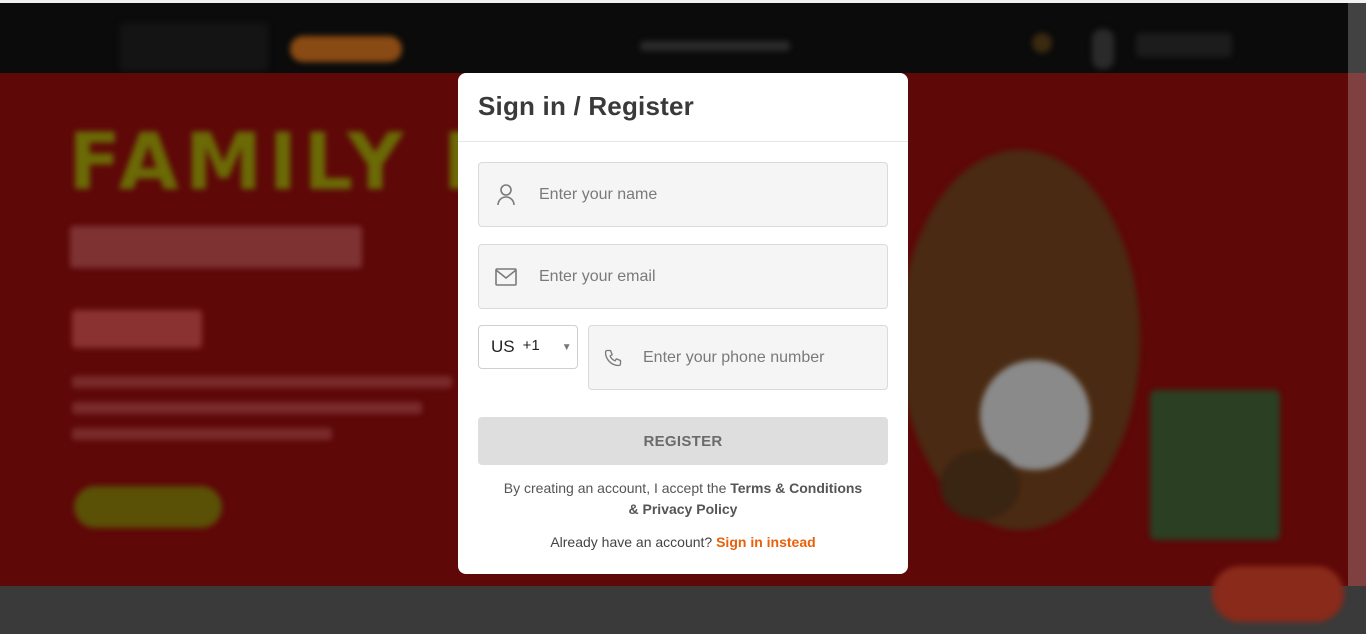 This screenshot has height=634, width=1366. What do you see at coordinates (683, 441) in the screenshot?
I see `register-button: REGISTER` at bounding box center [683, 441].